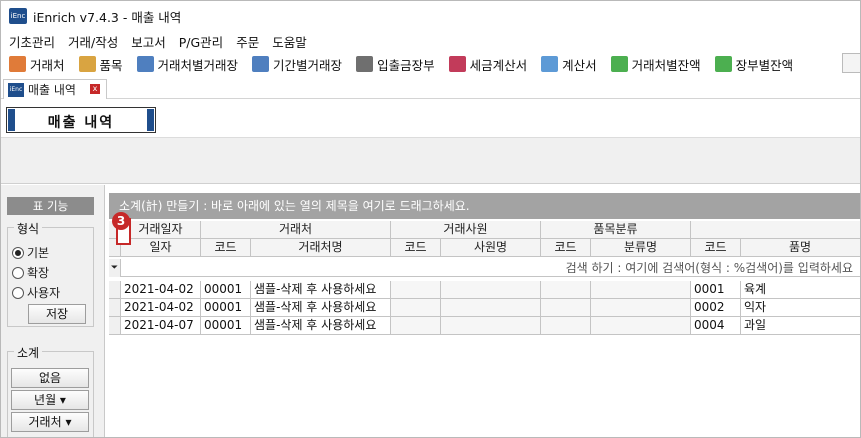  What do you see at coordinates (484, 206) in the screenshot?
I see `group-by-drop-area: 소계(計) 만들기 : 바로 아래에 있는 열의 제목을 여기로 드래그하세요.` at bounding box center [484, 206].